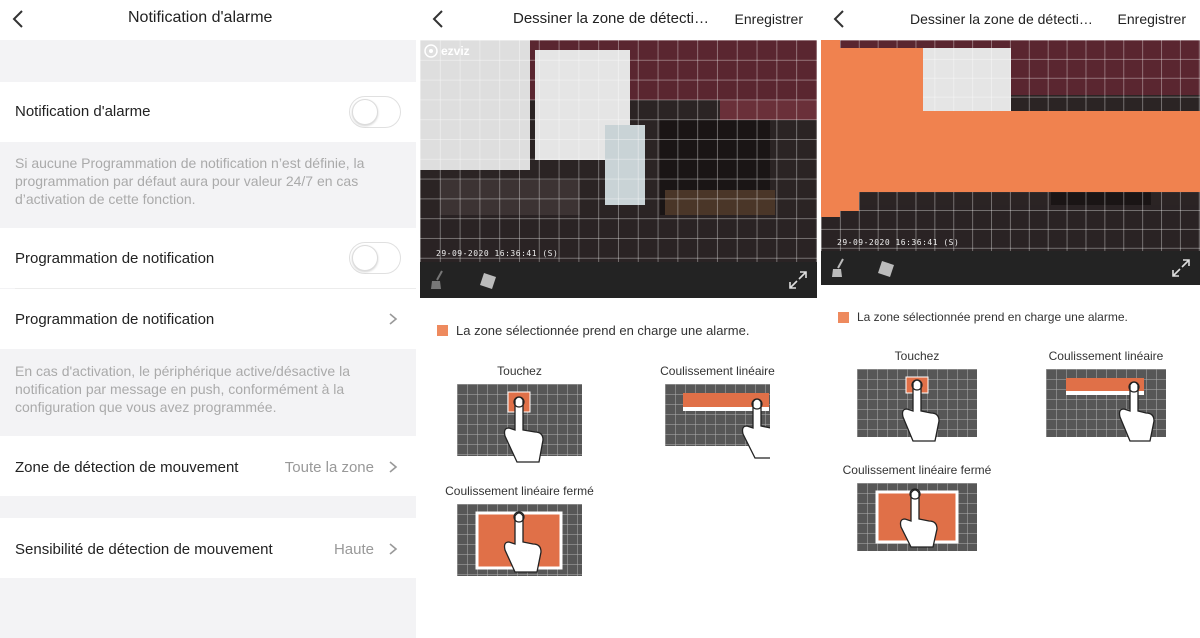 Image resolution: width=1200 pixels, height=638 pixels. What do you see at coordinates (115, 258) in the screenshot?
I see `schedule-toggle-label: Programmation de notification` at bounding box center [115, 258].